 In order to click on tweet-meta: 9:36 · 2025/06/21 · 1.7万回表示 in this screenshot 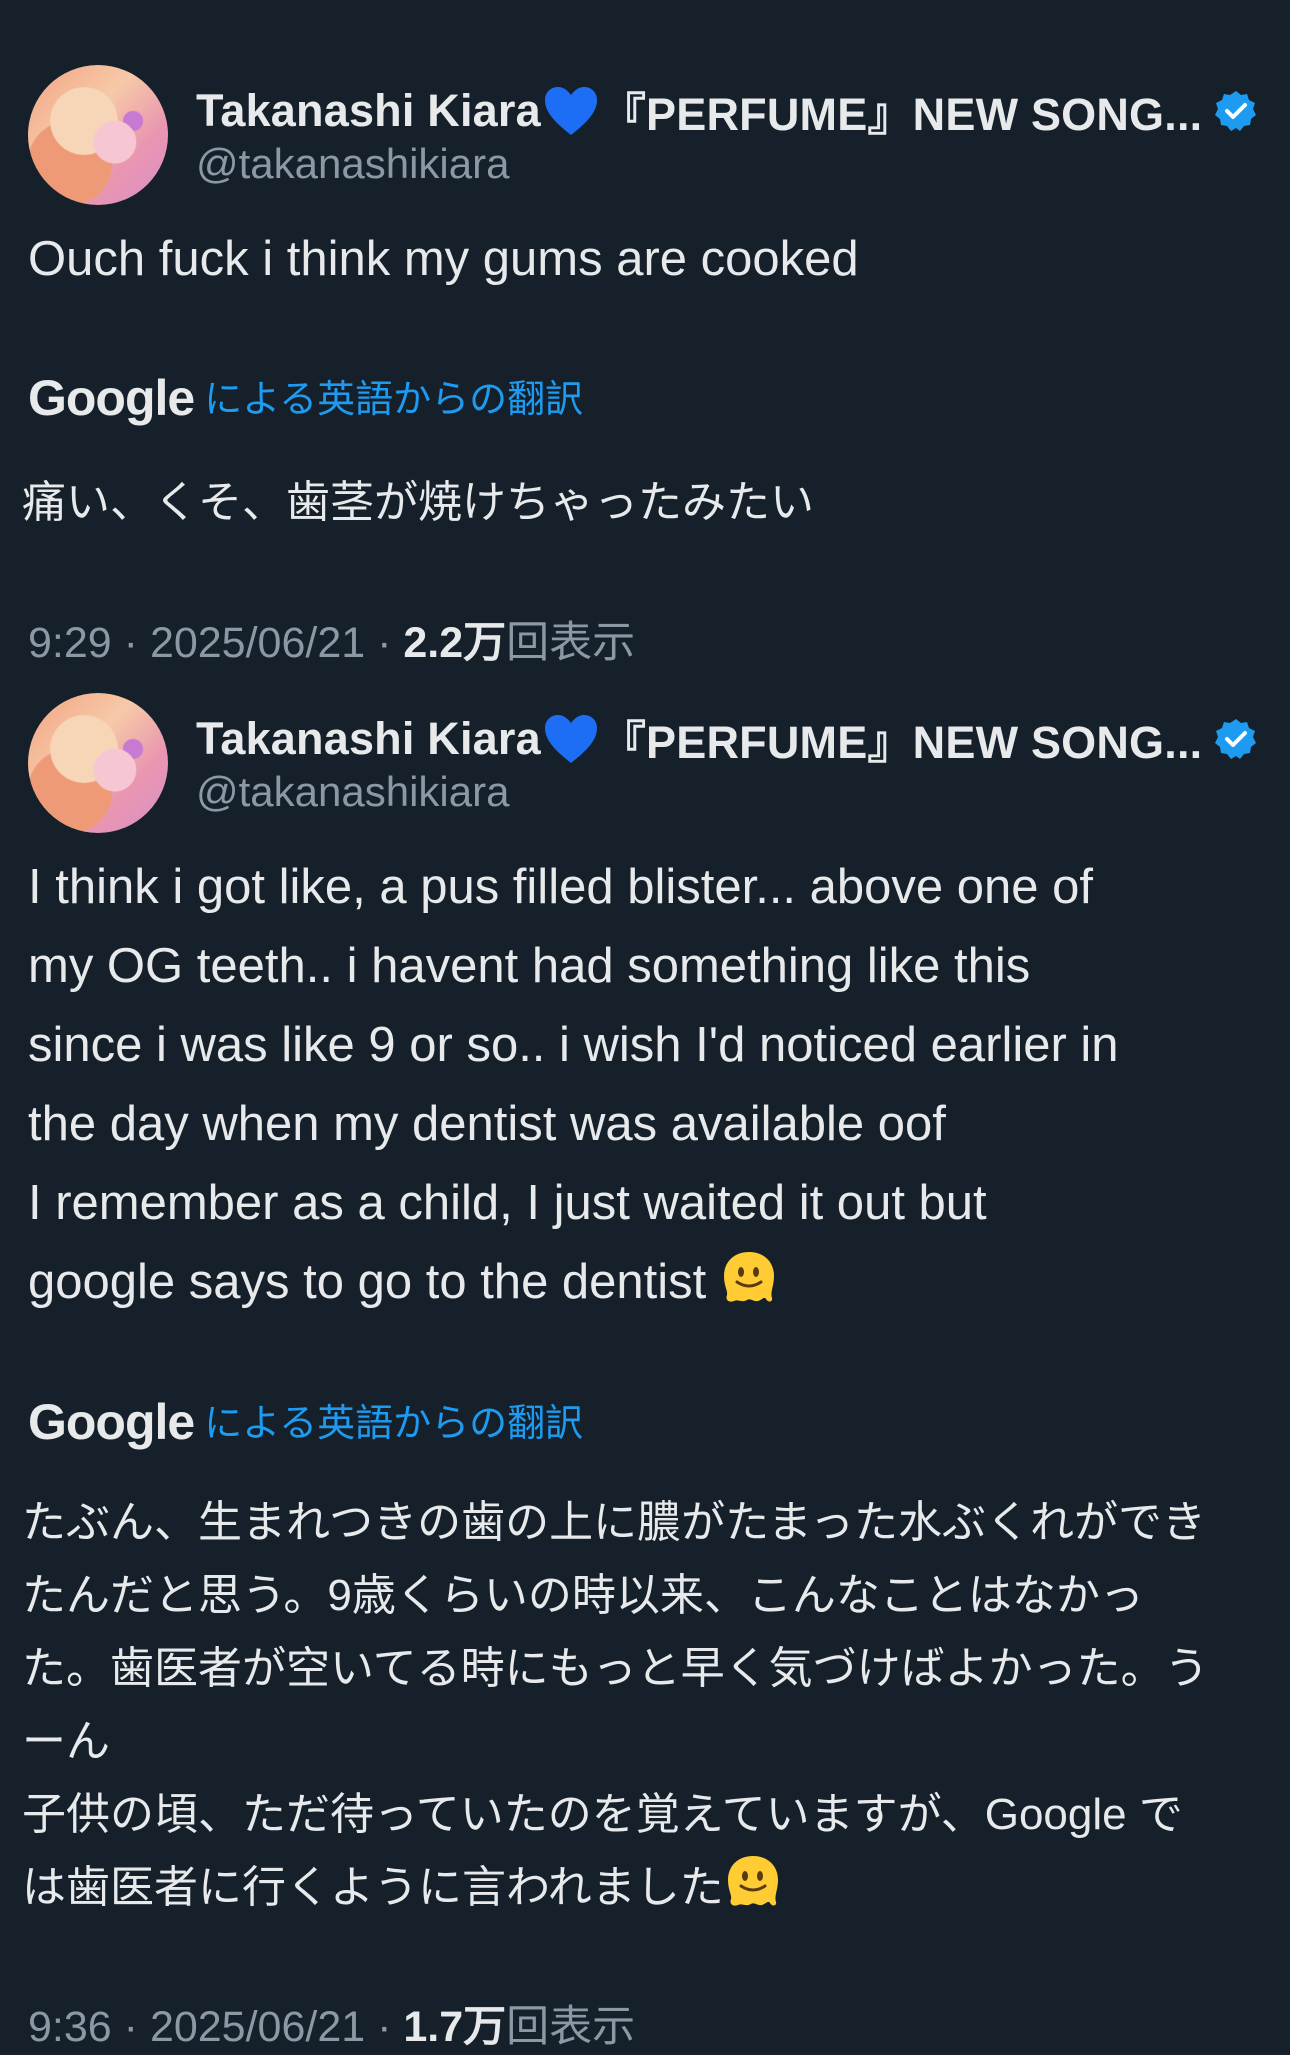, I will do `click(331, 2023)`.